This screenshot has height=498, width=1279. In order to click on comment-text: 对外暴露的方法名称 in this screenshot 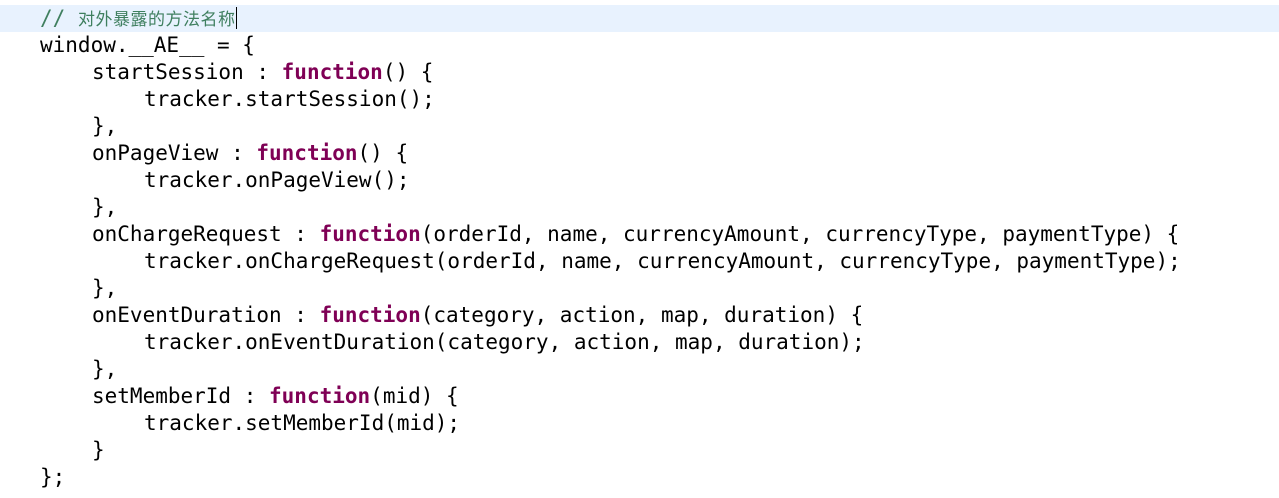, I will do `click(156, 20)`.